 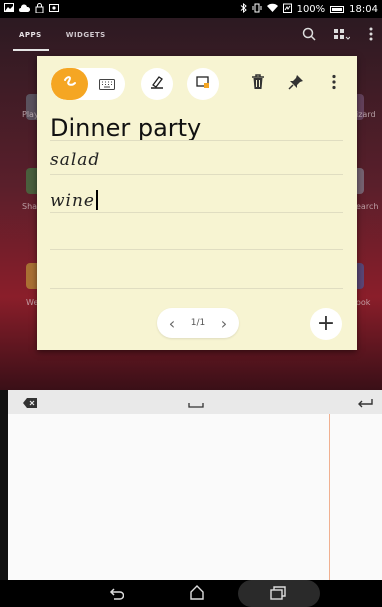 I want to click on handwriting-mode-button, so click(x=69, y=84).